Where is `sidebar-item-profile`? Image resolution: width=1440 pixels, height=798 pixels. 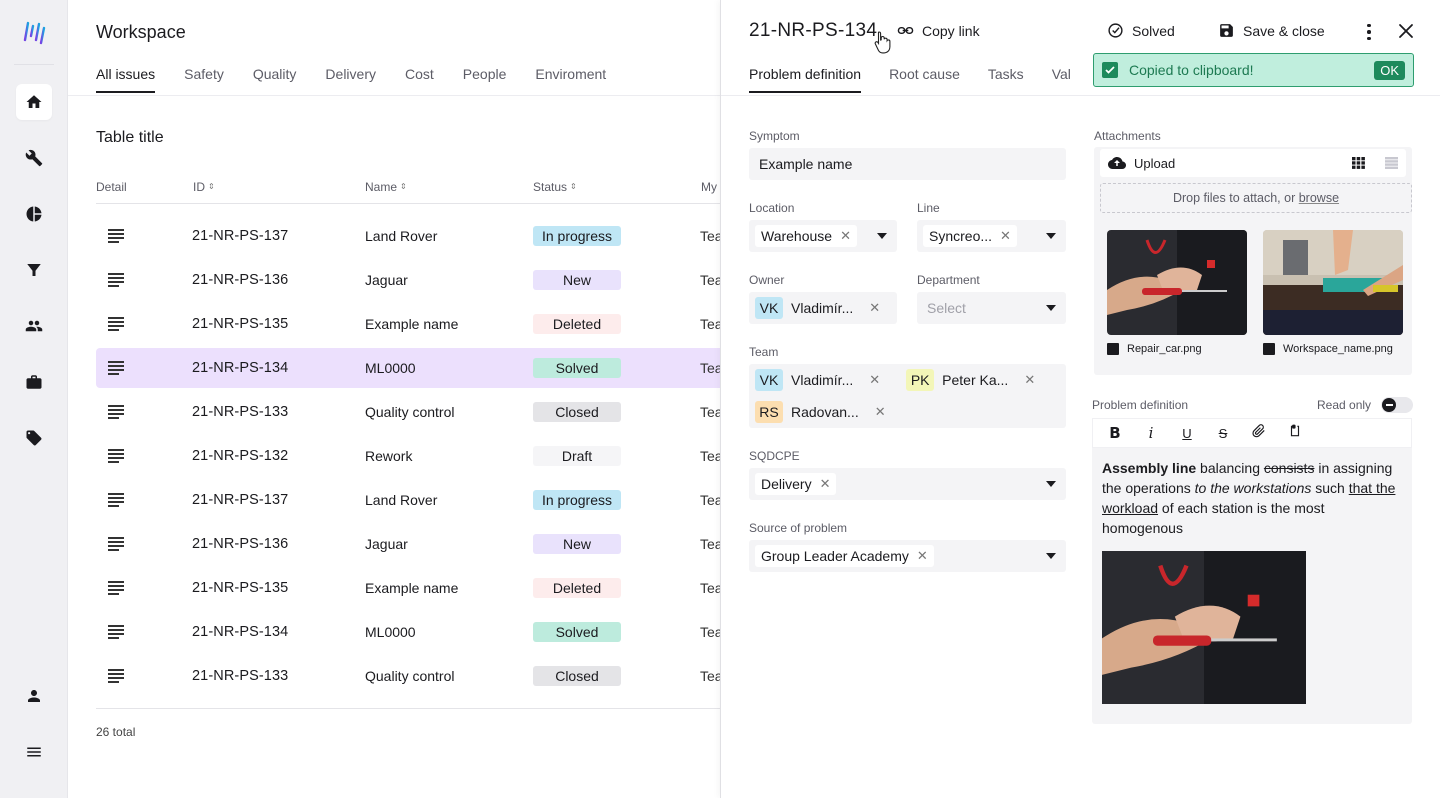 sidebar-item-profile is located at coordinates (34, 696).